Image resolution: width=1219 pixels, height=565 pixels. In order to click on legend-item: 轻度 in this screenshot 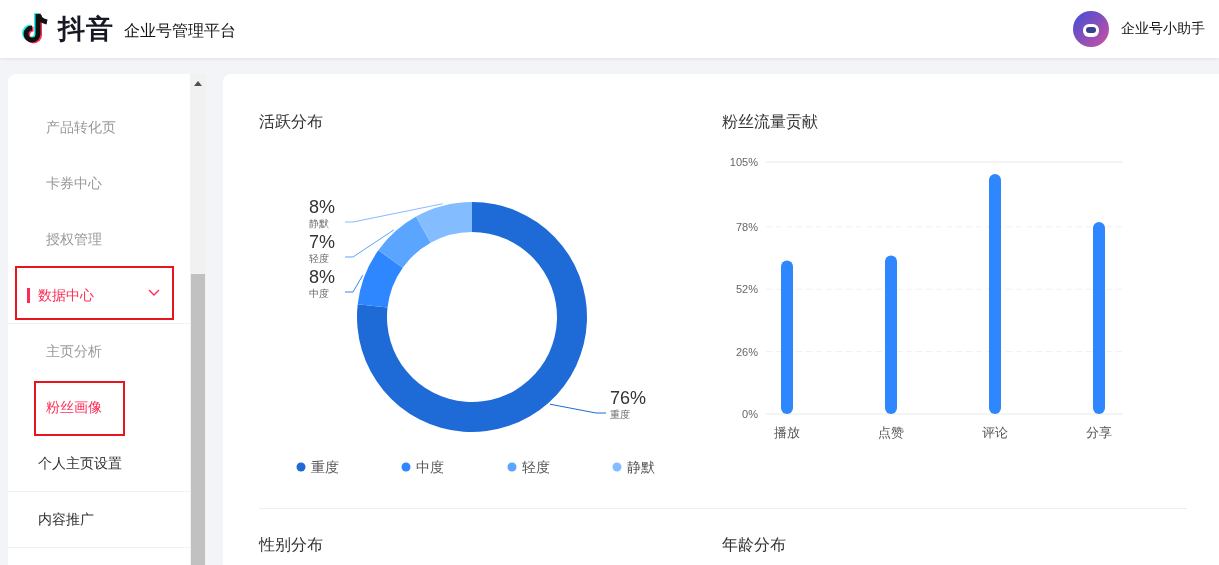, I will do `click(528, 467)`.